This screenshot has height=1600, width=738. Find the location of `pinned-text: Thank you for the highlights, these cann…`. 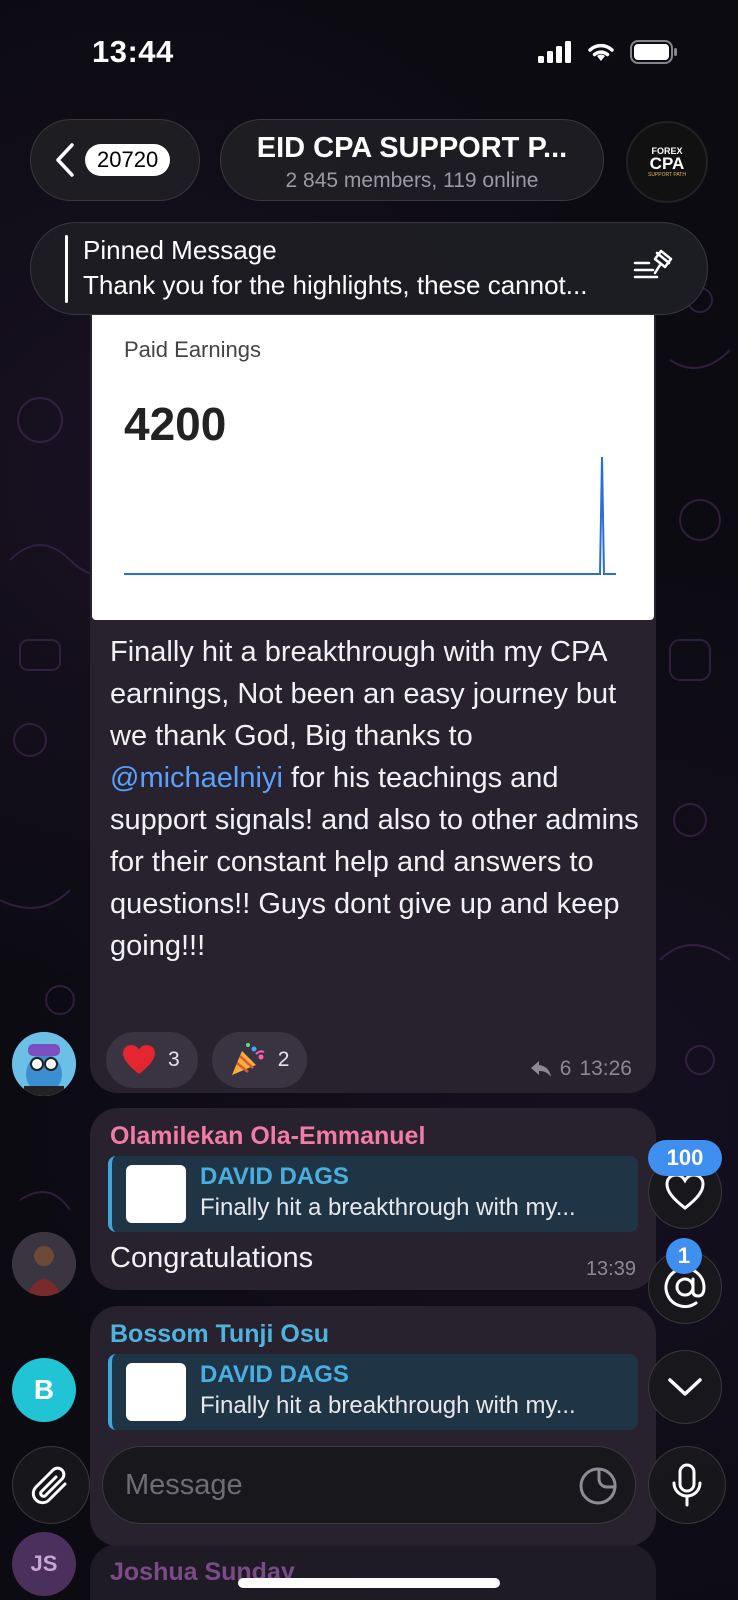

pinned-text: Thank you for the highlights, these cann… is located at coordinates (335, 285).